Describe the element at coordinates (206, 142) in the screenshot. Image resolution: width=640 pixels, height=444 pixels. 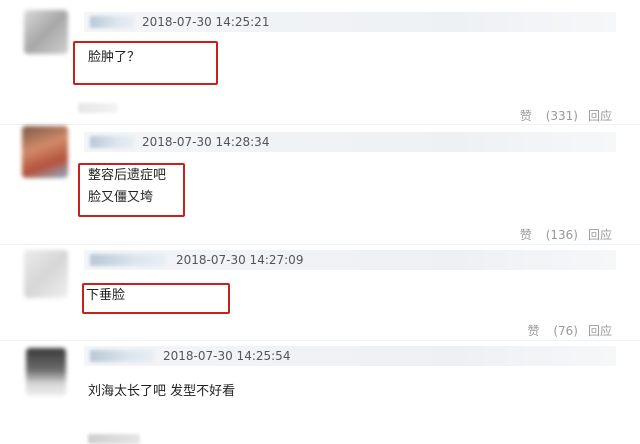
I see `comment-timestamp: 2018-07-30 14:28:34` at that location.